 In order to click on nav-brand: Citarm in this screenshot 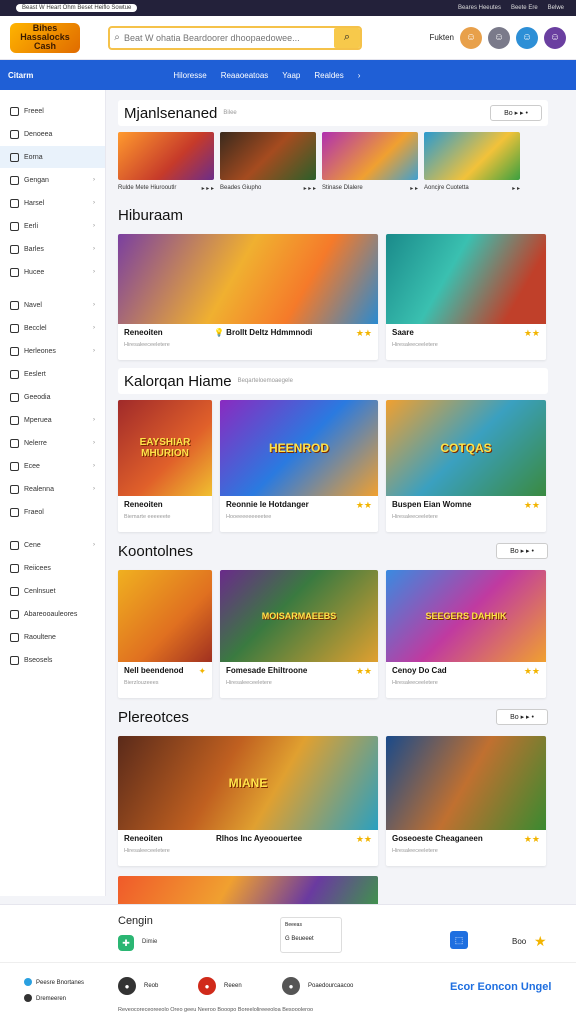, I will do `click(20, 75)`.